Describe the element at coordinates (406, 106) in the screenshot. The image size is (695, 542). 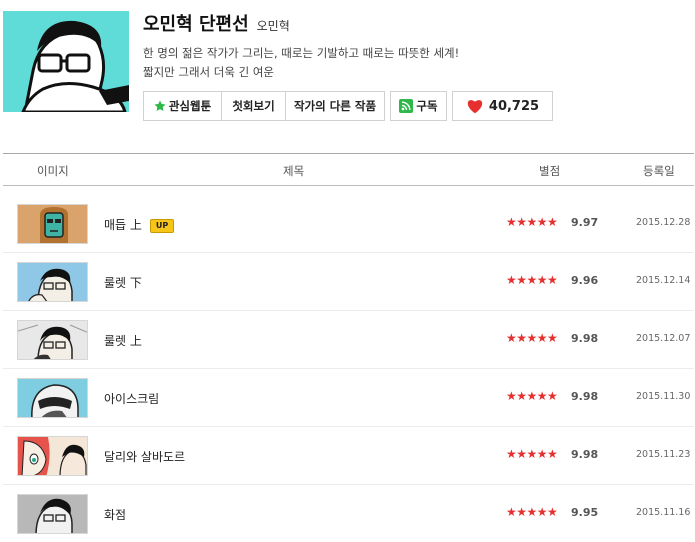
I see `rss-icon` at that location.